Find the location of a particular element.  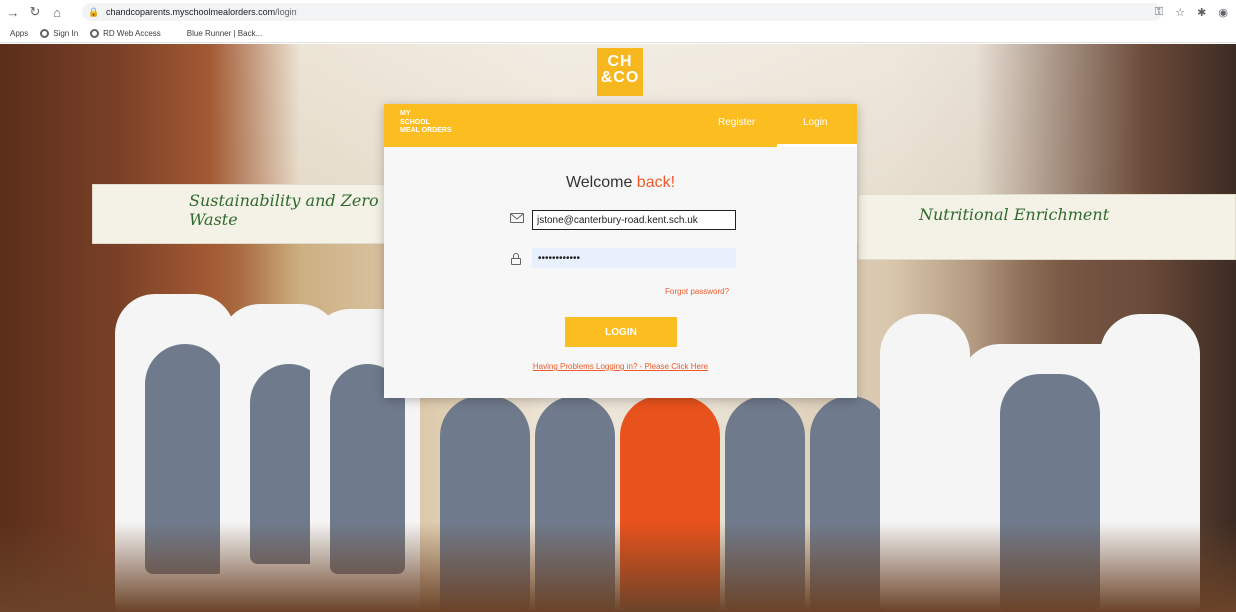

floor is located at coordinates (618, 567).